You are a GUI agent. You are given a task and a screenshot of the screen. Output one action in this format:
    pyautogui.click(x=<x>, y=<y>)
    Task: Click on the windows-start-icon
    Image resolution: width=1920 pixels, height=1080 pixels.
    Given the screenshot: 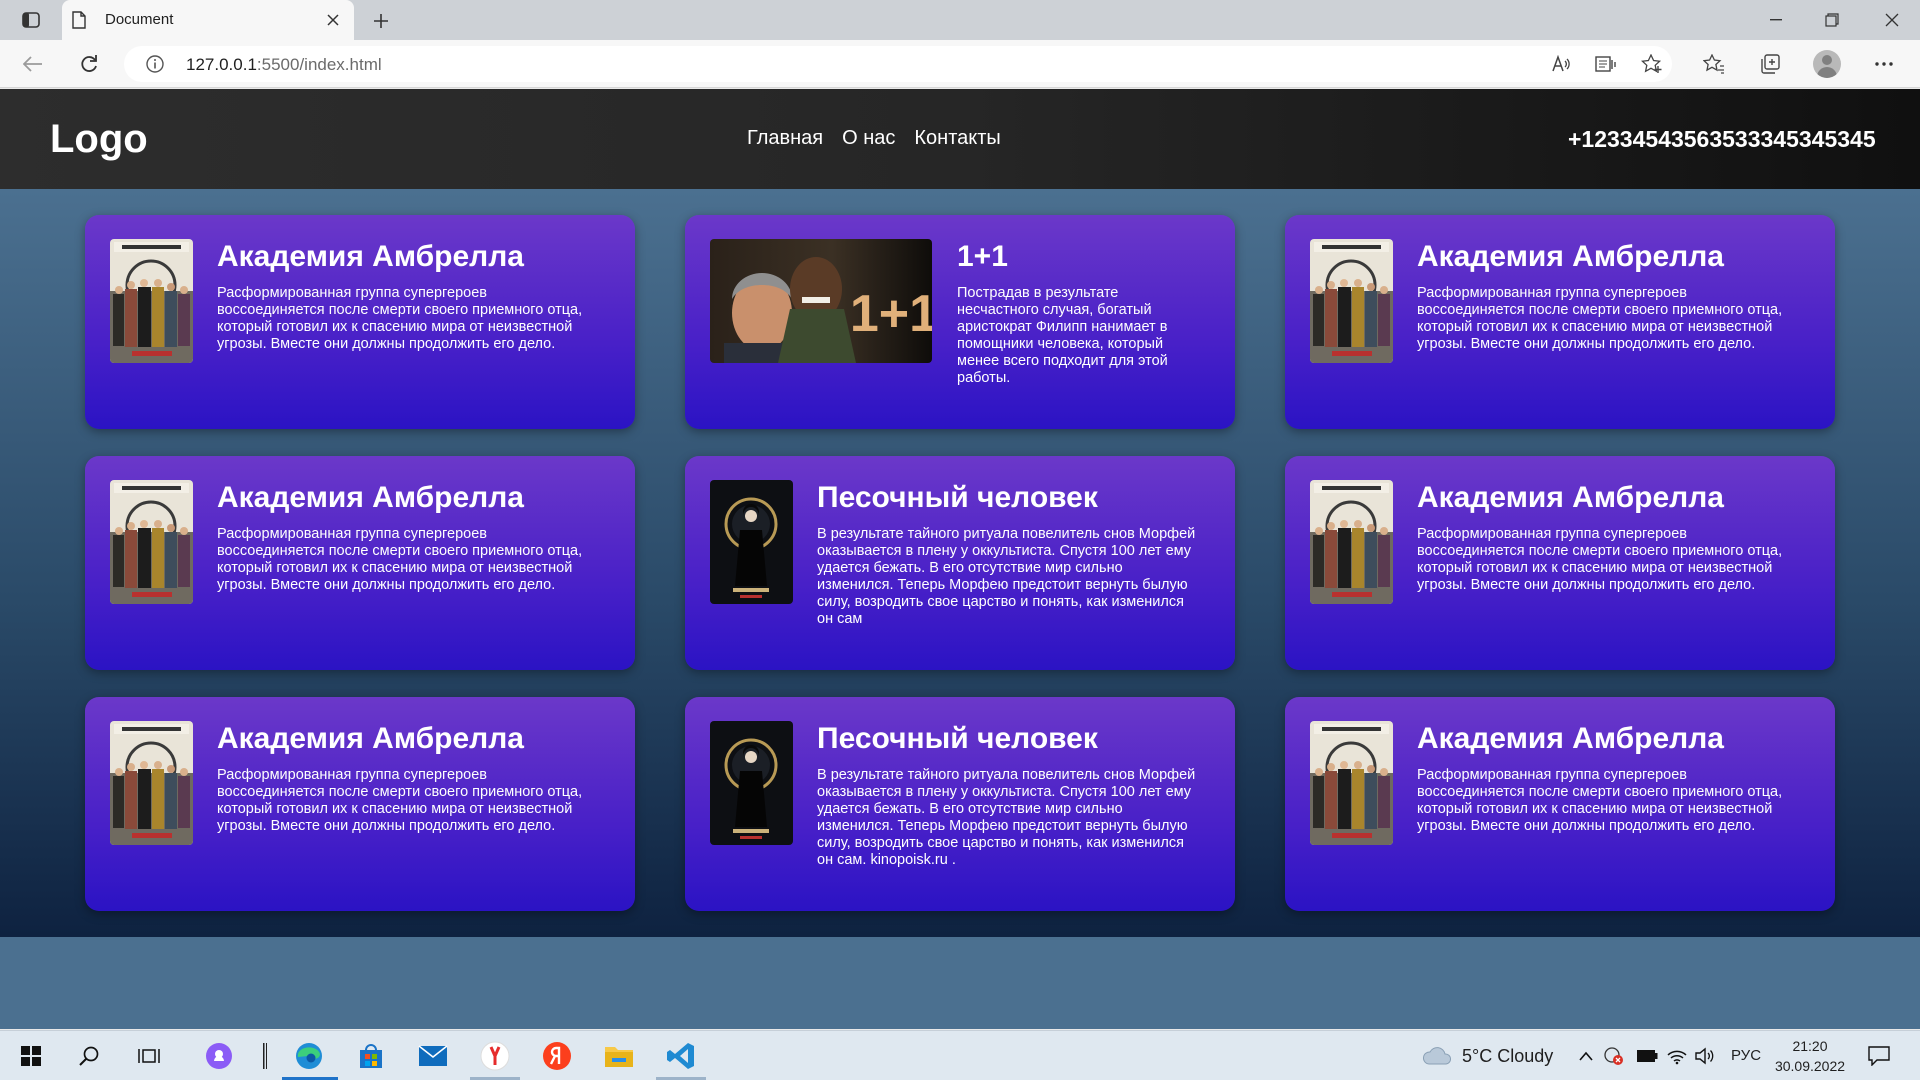 What is the action you would take?
    pyautogui.click(x=31, y=1056)
    